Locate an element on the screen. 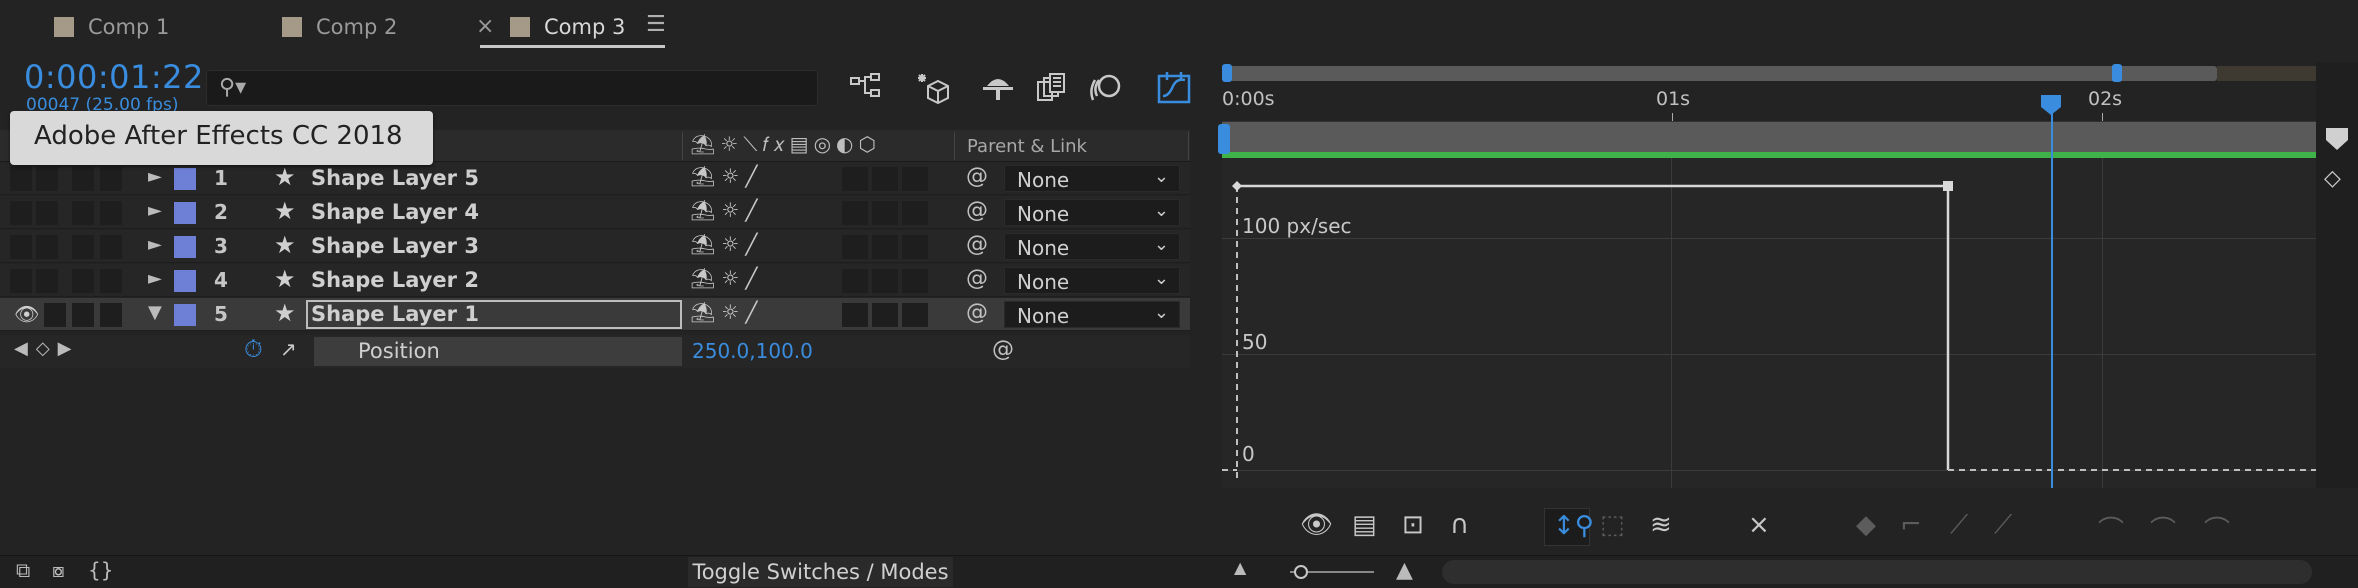  work-area-start-handle is located at coordinates (1224, 139).